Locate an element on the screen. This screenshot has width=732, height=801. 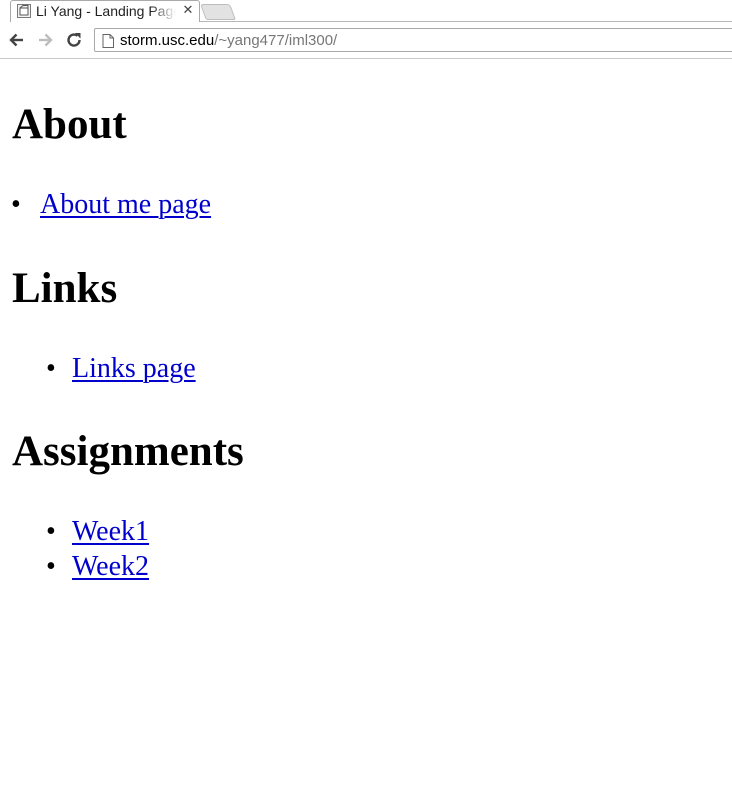
list-item: • Week1 is located at coordinates (96, 531).